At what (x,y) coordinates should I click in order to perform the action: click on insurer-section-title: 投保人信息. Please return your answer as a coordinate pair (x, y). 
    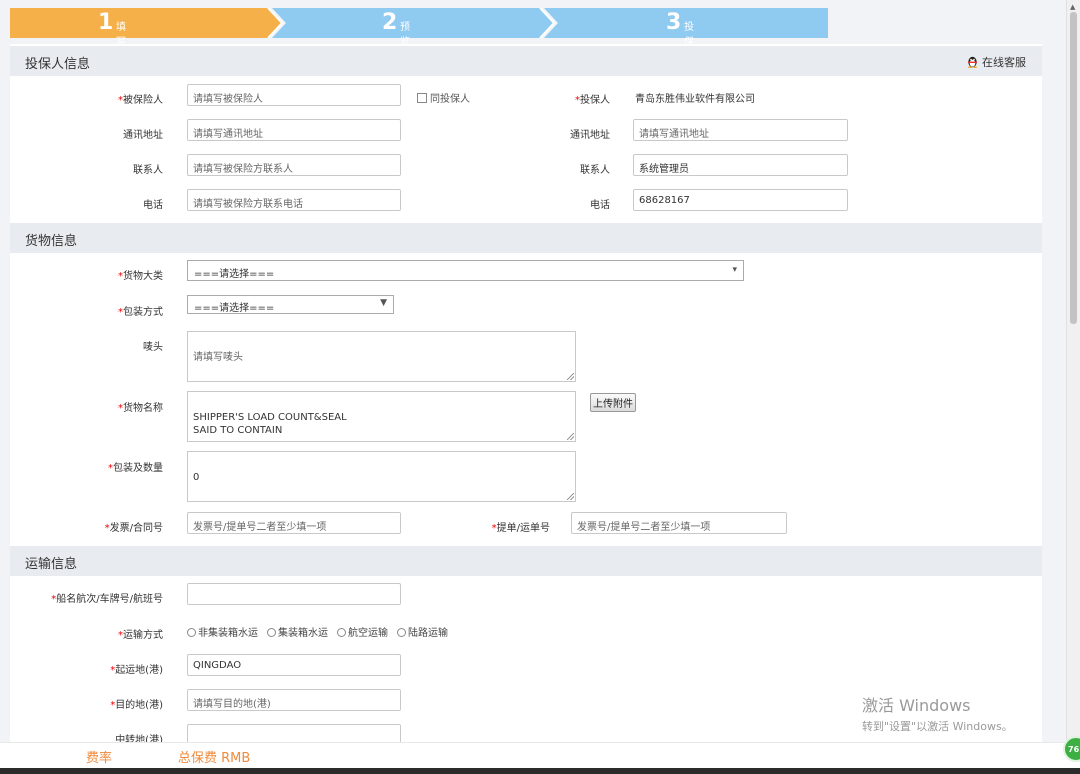
    Looking at the image, I should click on (58, 64).